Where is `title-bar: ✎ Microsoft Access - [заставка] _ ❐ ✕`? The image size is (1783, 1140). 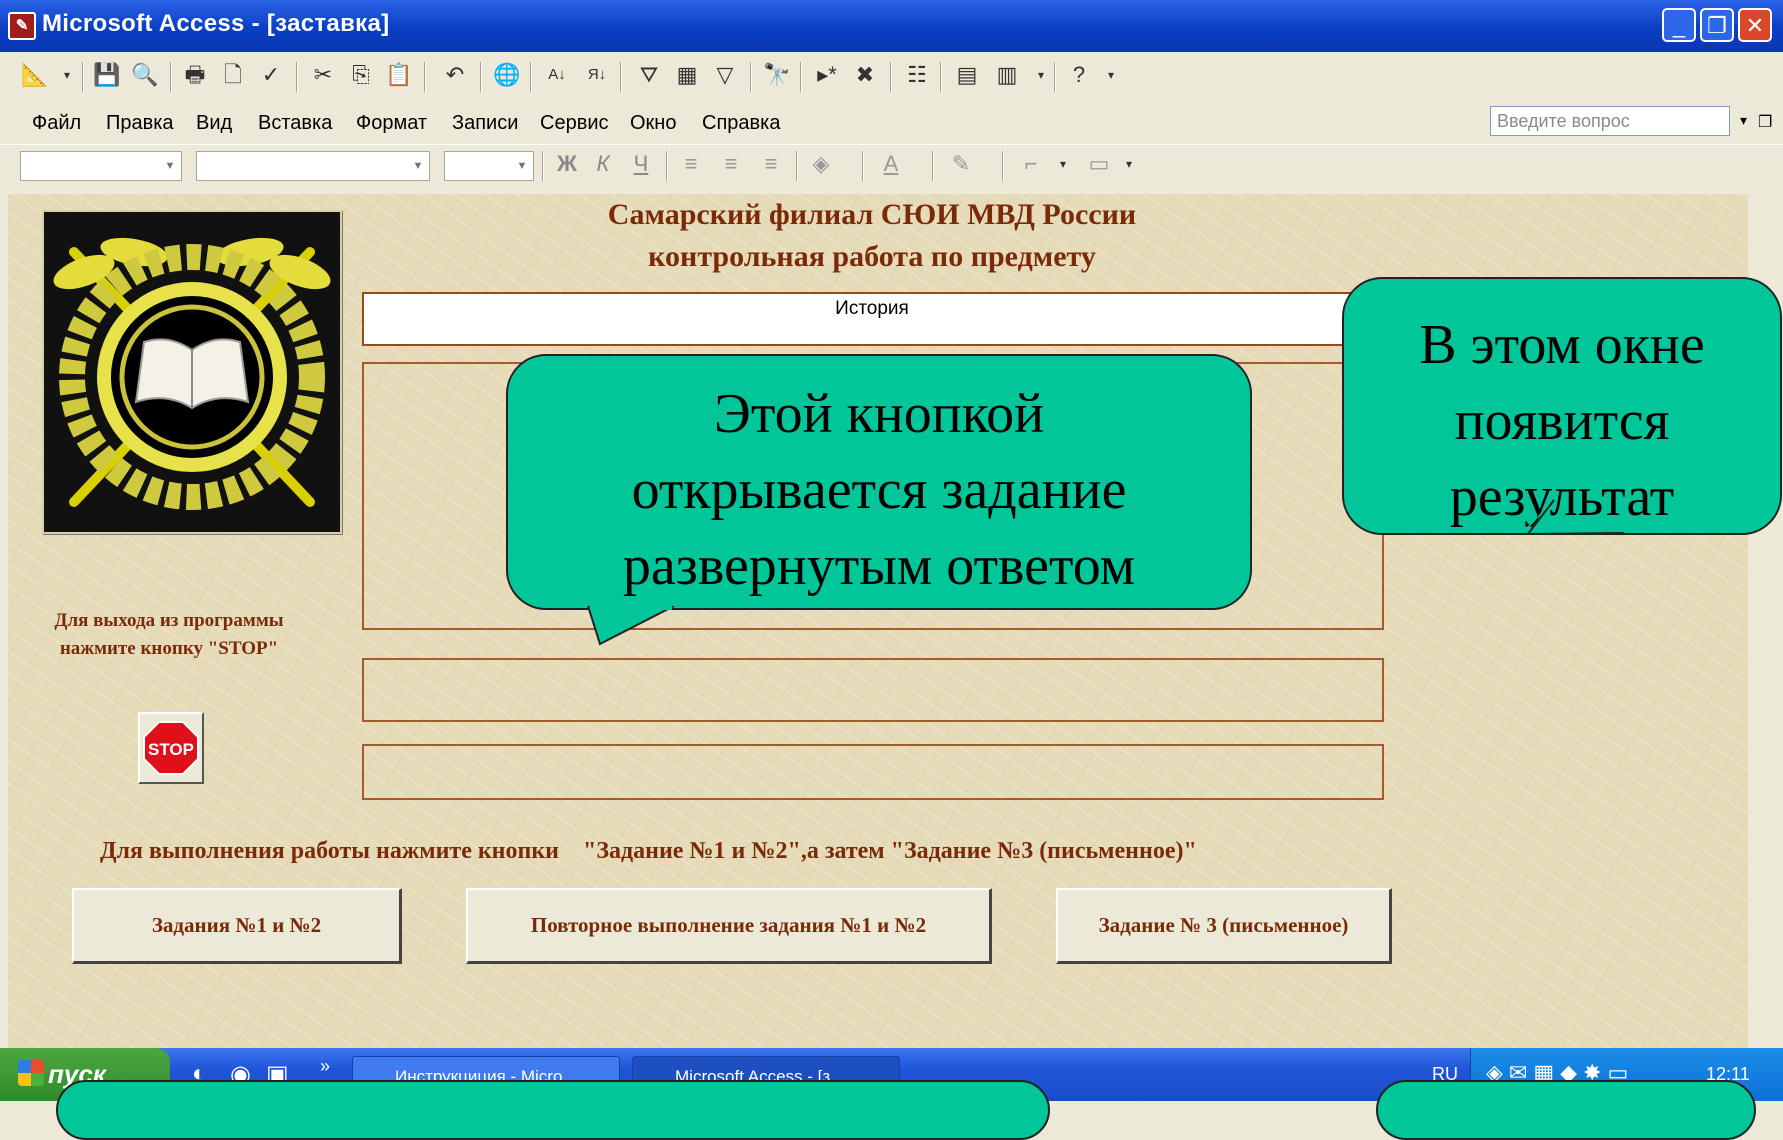 title-bar: ✎ Microsoft Access - [заставка] _ ❐ ✕ is located at coordinates (891, 26).